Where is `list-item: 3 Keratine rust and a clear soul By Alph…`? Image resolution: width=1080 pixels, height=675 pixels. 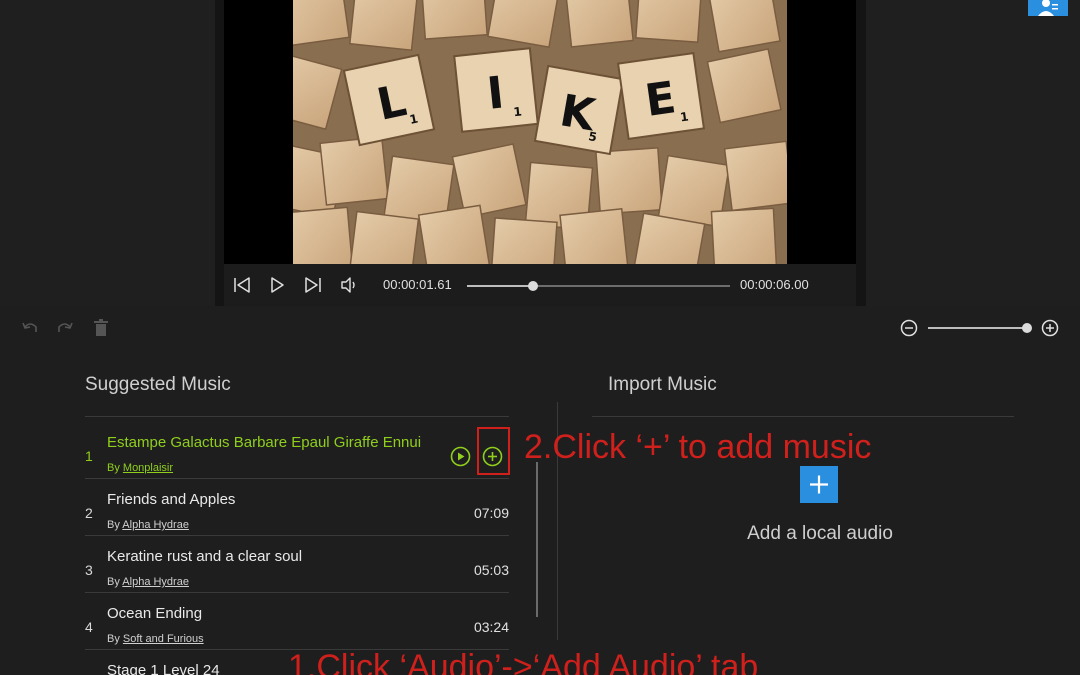 list-item: 3 Keratine rust and a clear soul By Alph… is located at coordinates (297, 564).